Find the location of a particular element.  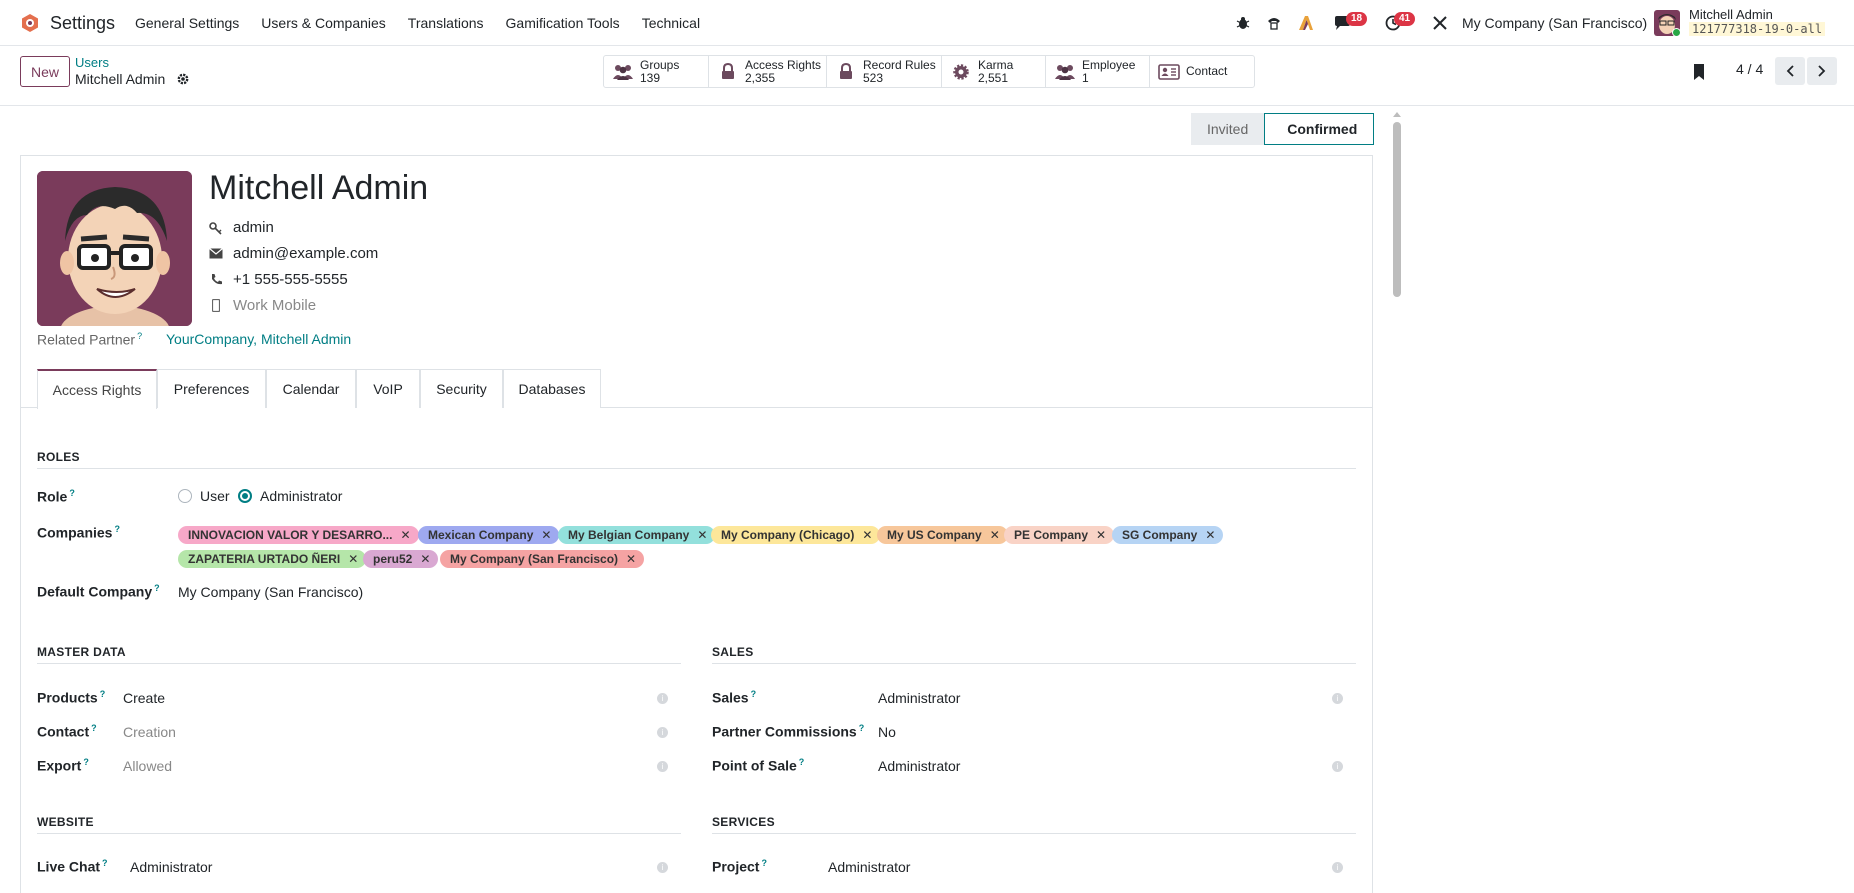

tab-databases: Databases is located at coordinates (552, 388).